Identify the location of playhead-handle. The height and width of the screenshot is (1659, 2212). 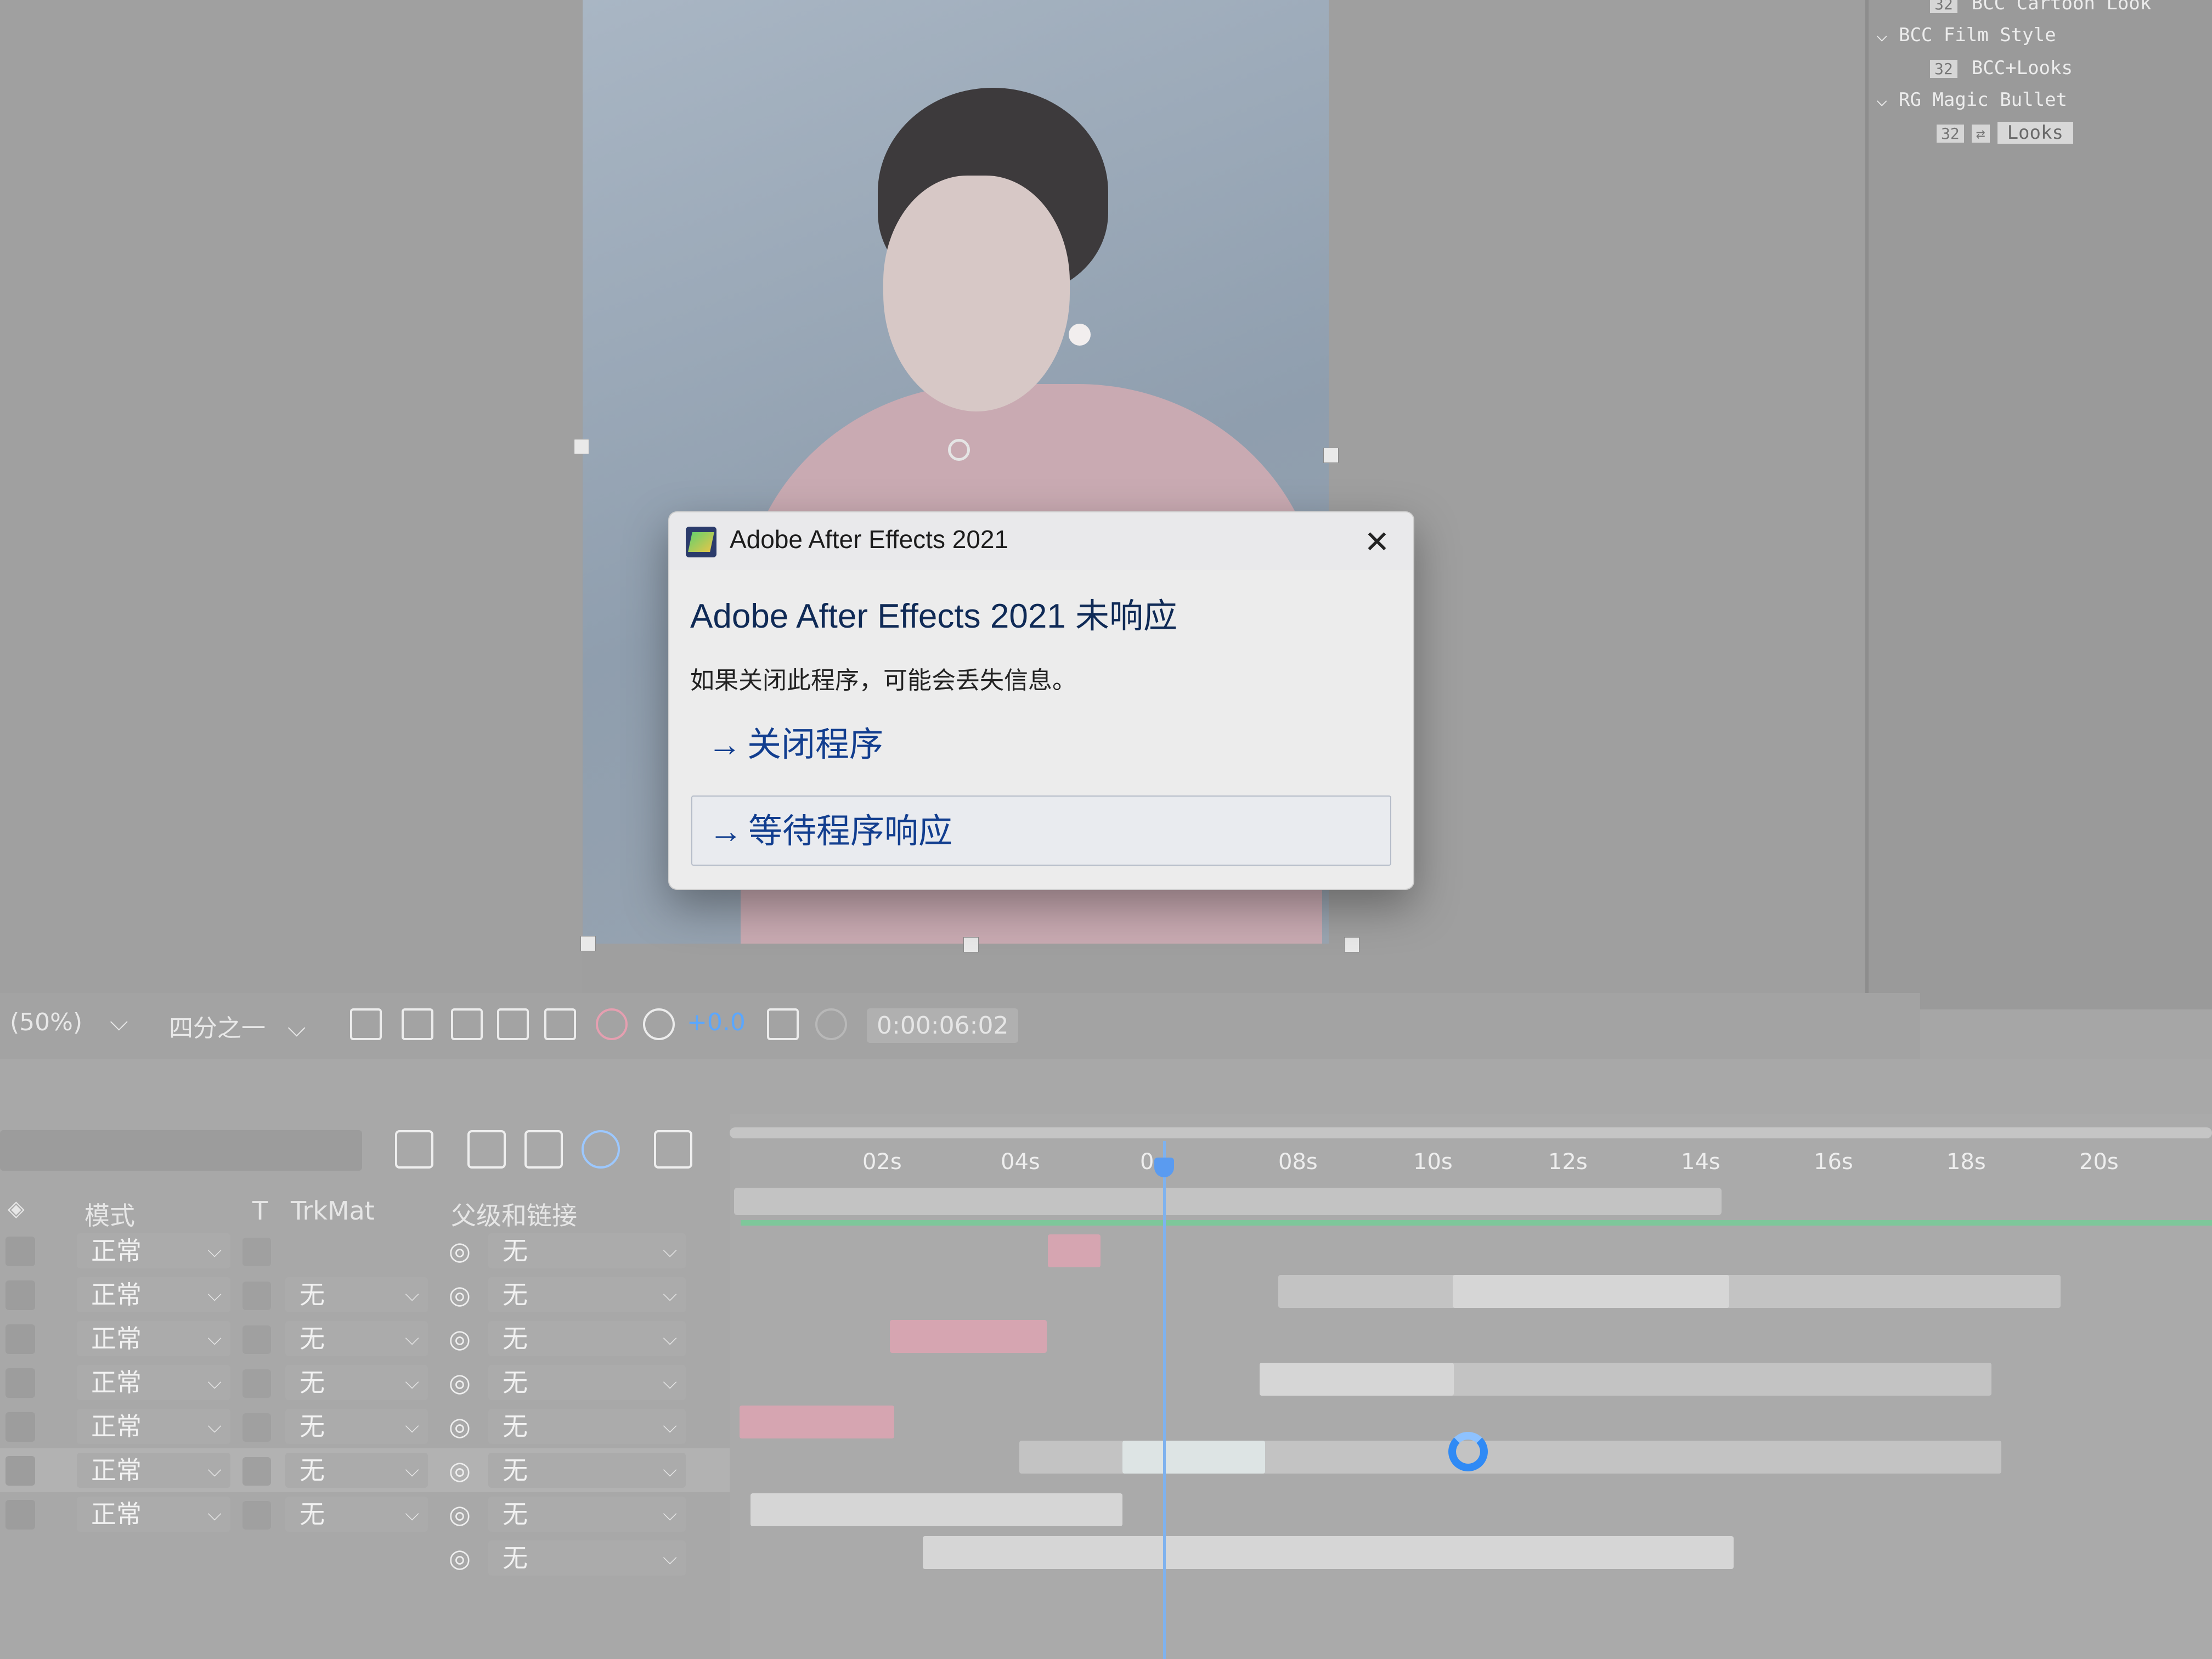
(1164, 1167).